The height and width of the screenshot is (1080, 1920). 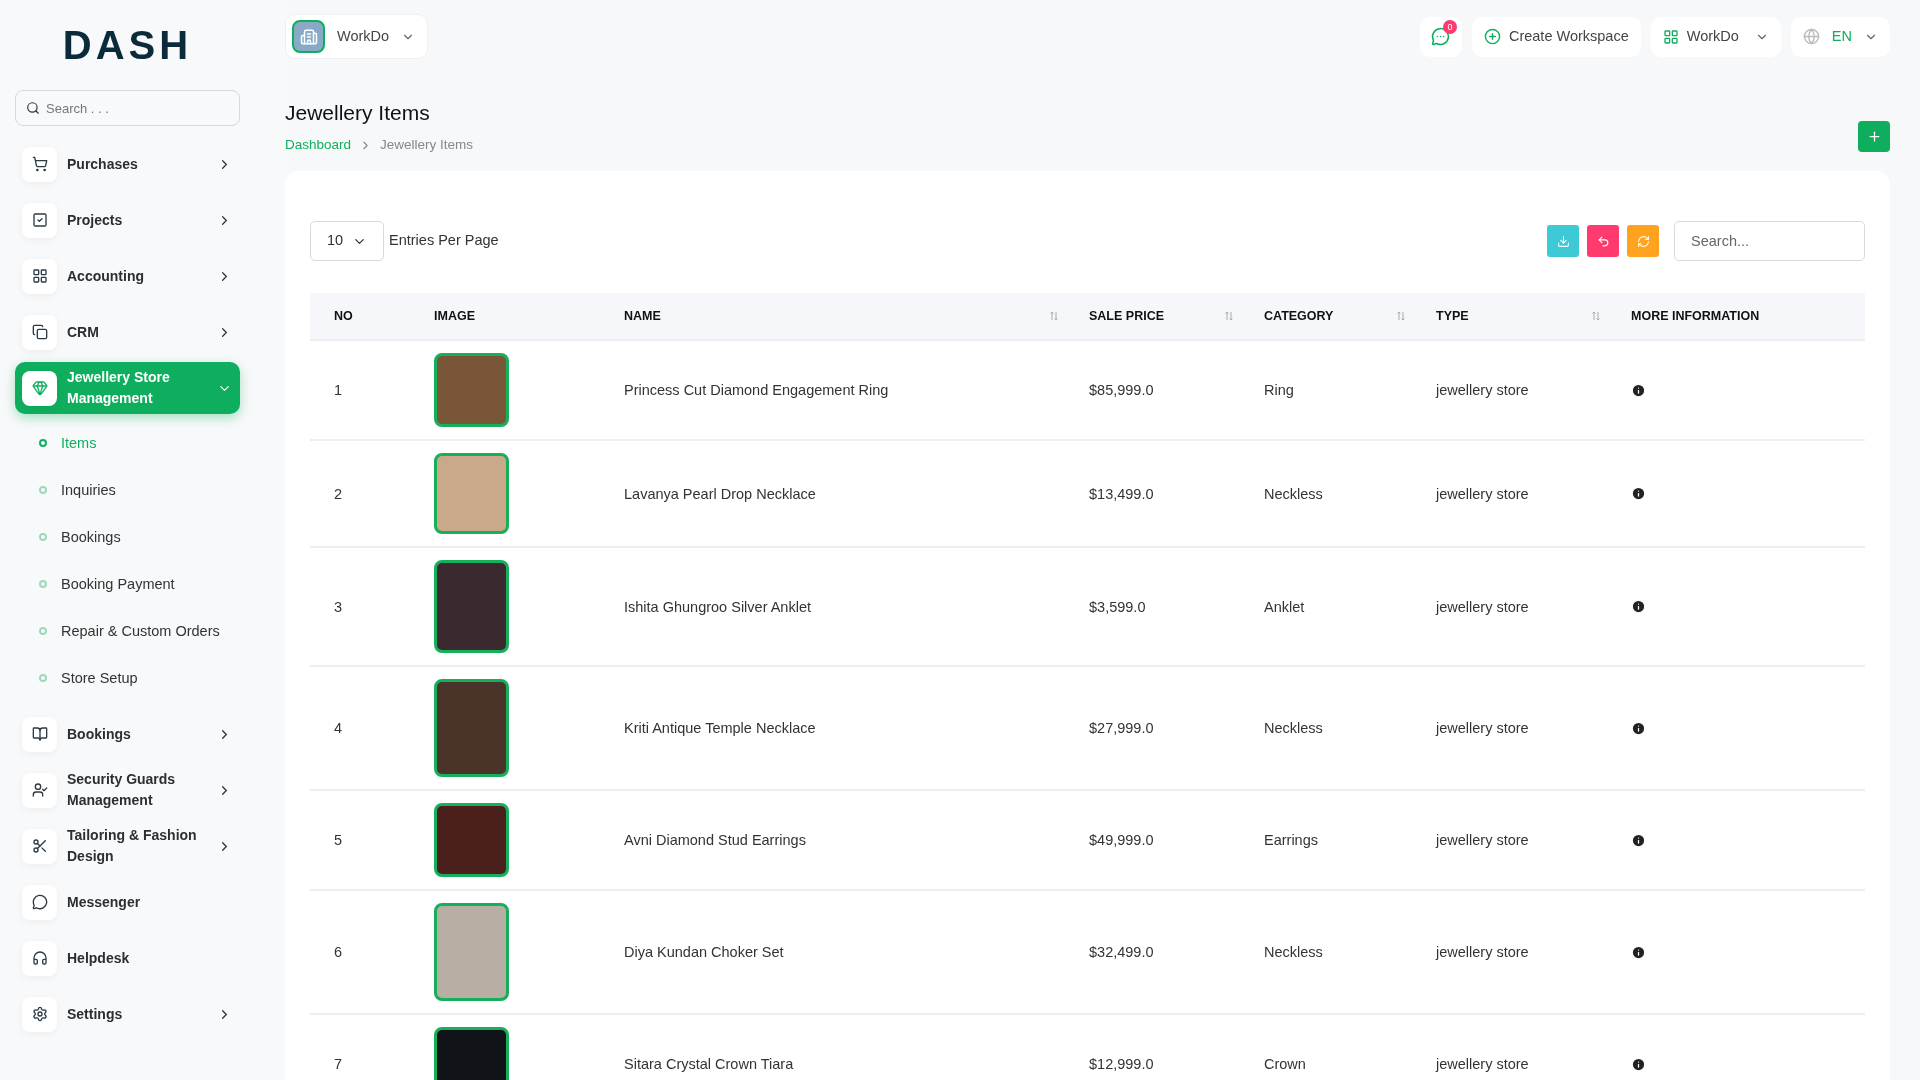 What do you see at coordinates (1556, 36) in the screenshot?
I see `create-workspace-button: Create Workspace` at bounding box center [1556, 36].